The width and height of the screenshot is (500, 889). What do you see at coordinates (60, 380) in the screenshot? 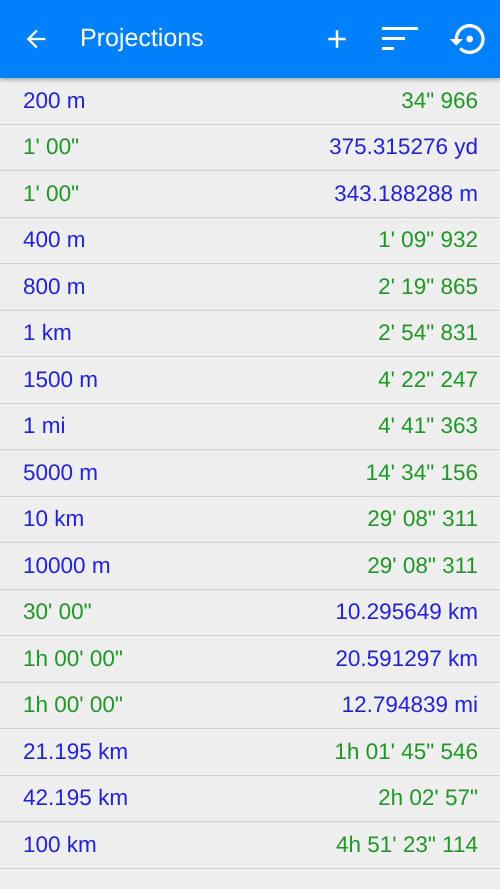
I see `distance-text: 1500 m` at bounding box center [60, 380].